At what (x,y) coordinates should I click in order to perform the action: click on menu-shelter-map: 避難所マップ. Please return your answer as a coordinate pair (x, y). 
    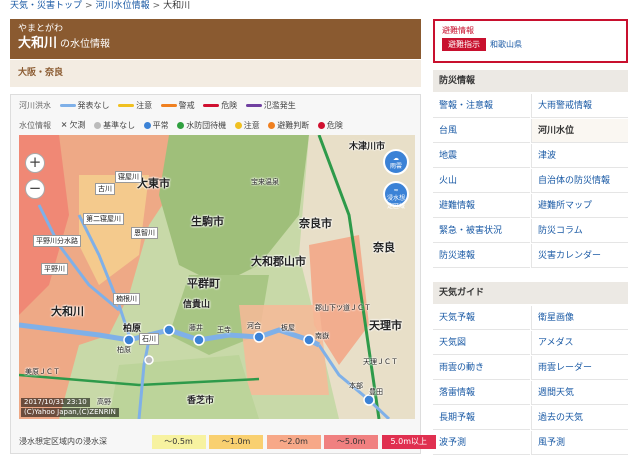
    Looking at the image, I should click on (579, 206).